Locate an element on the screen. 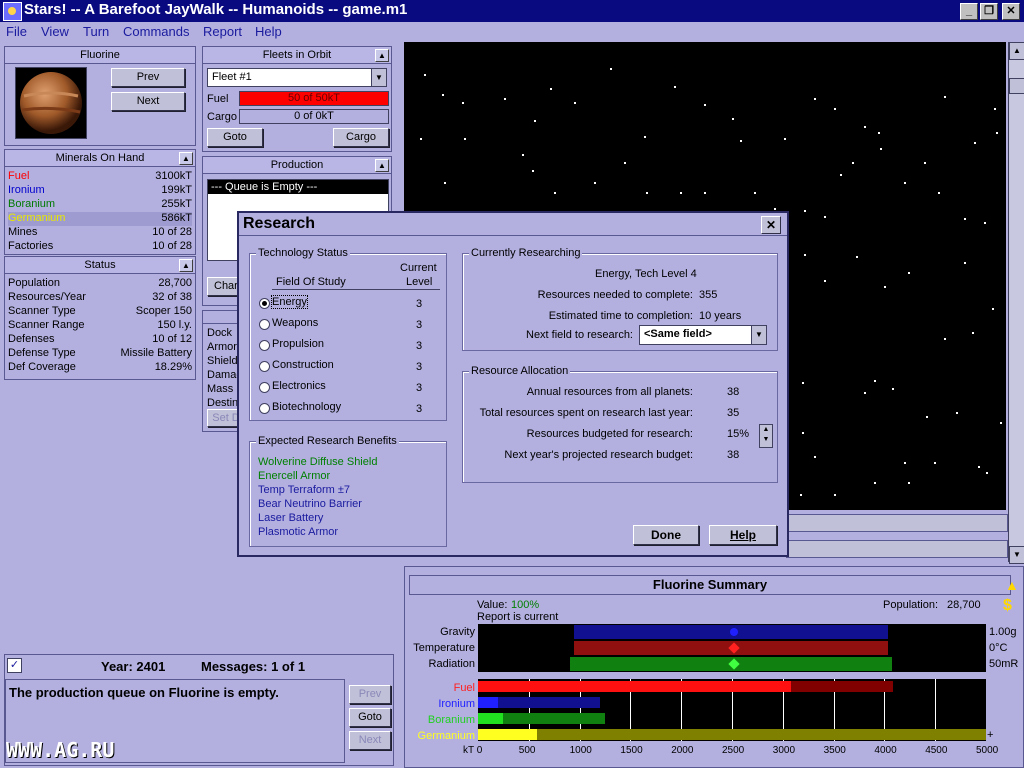 Image resolution: width=1024 pixels, height=768 pixels. field-propulsion-label: Propulsion is located at coordinates (298, 344).